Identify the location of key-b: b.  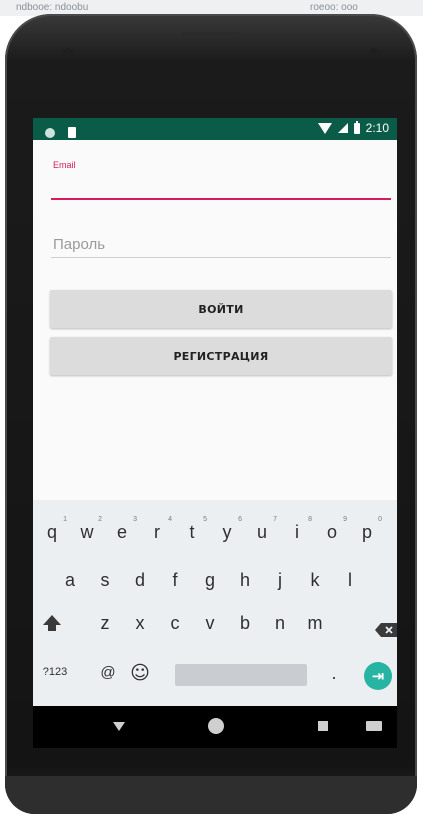
(245, 623).